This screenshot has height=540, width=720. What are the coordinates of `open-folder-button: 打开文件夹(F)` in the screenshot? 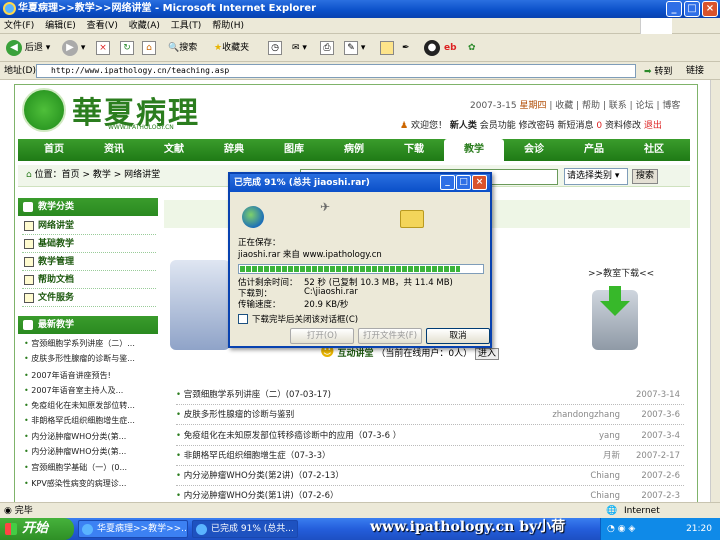 It's located at (390, 336).